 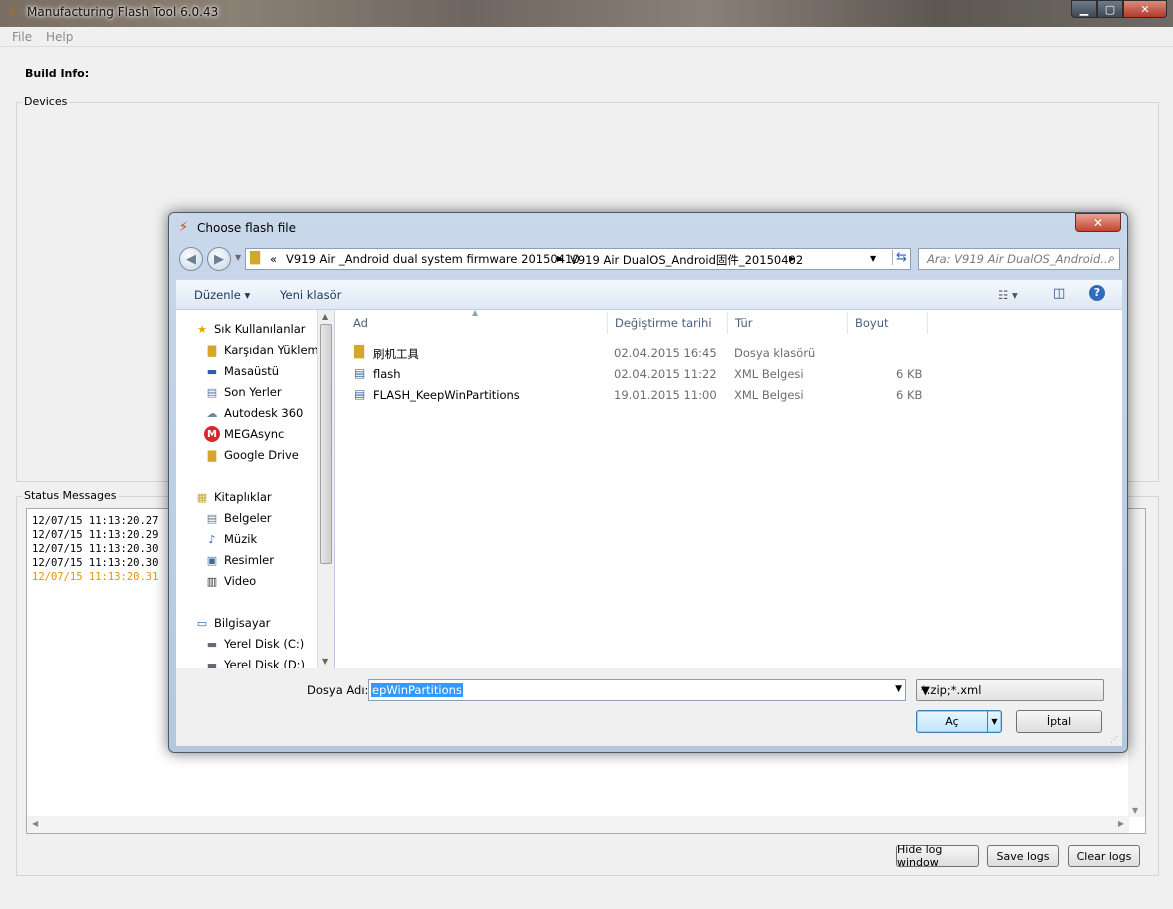 I want to click on nav-favorites: ★ Sık Kullanılanlar, so click(x=249, y=329).